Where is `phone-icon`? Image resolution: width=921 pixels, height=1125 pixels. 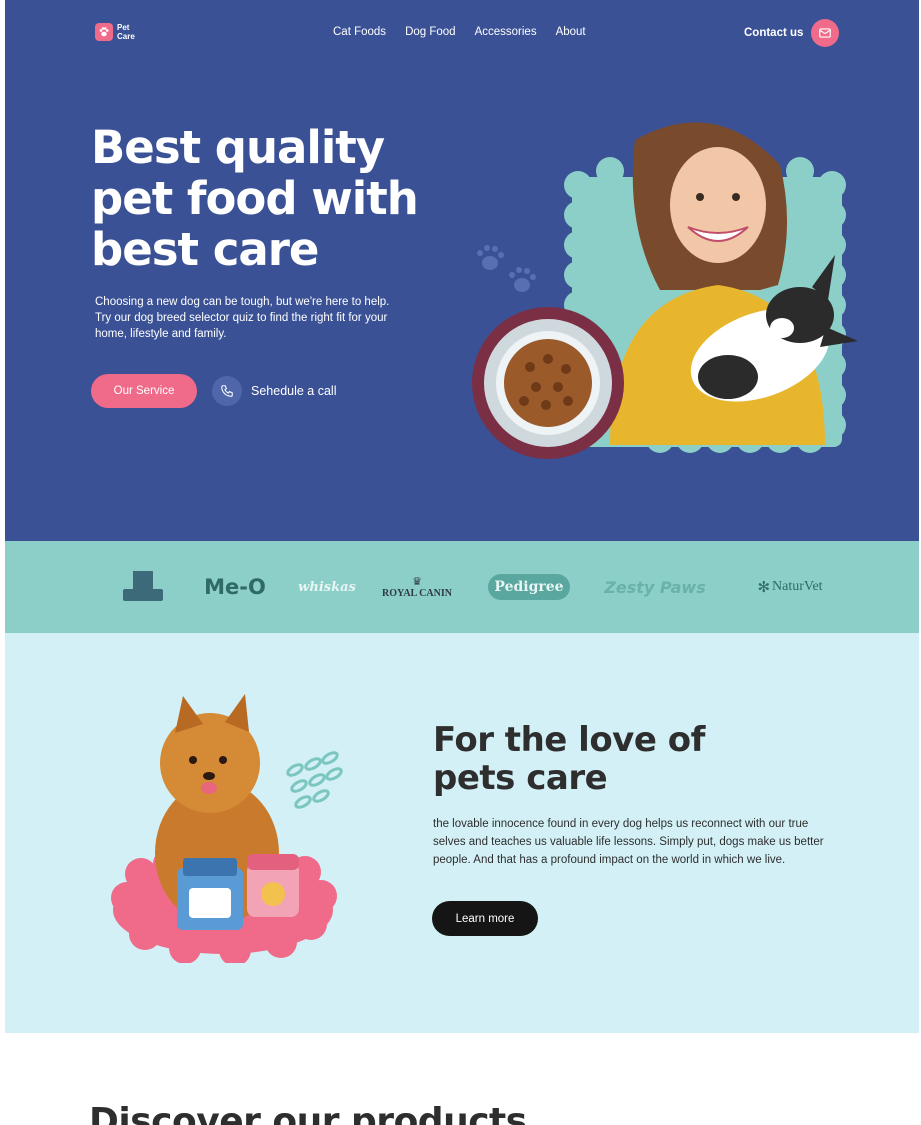
phone-icon is located at coordinates (227, 391).